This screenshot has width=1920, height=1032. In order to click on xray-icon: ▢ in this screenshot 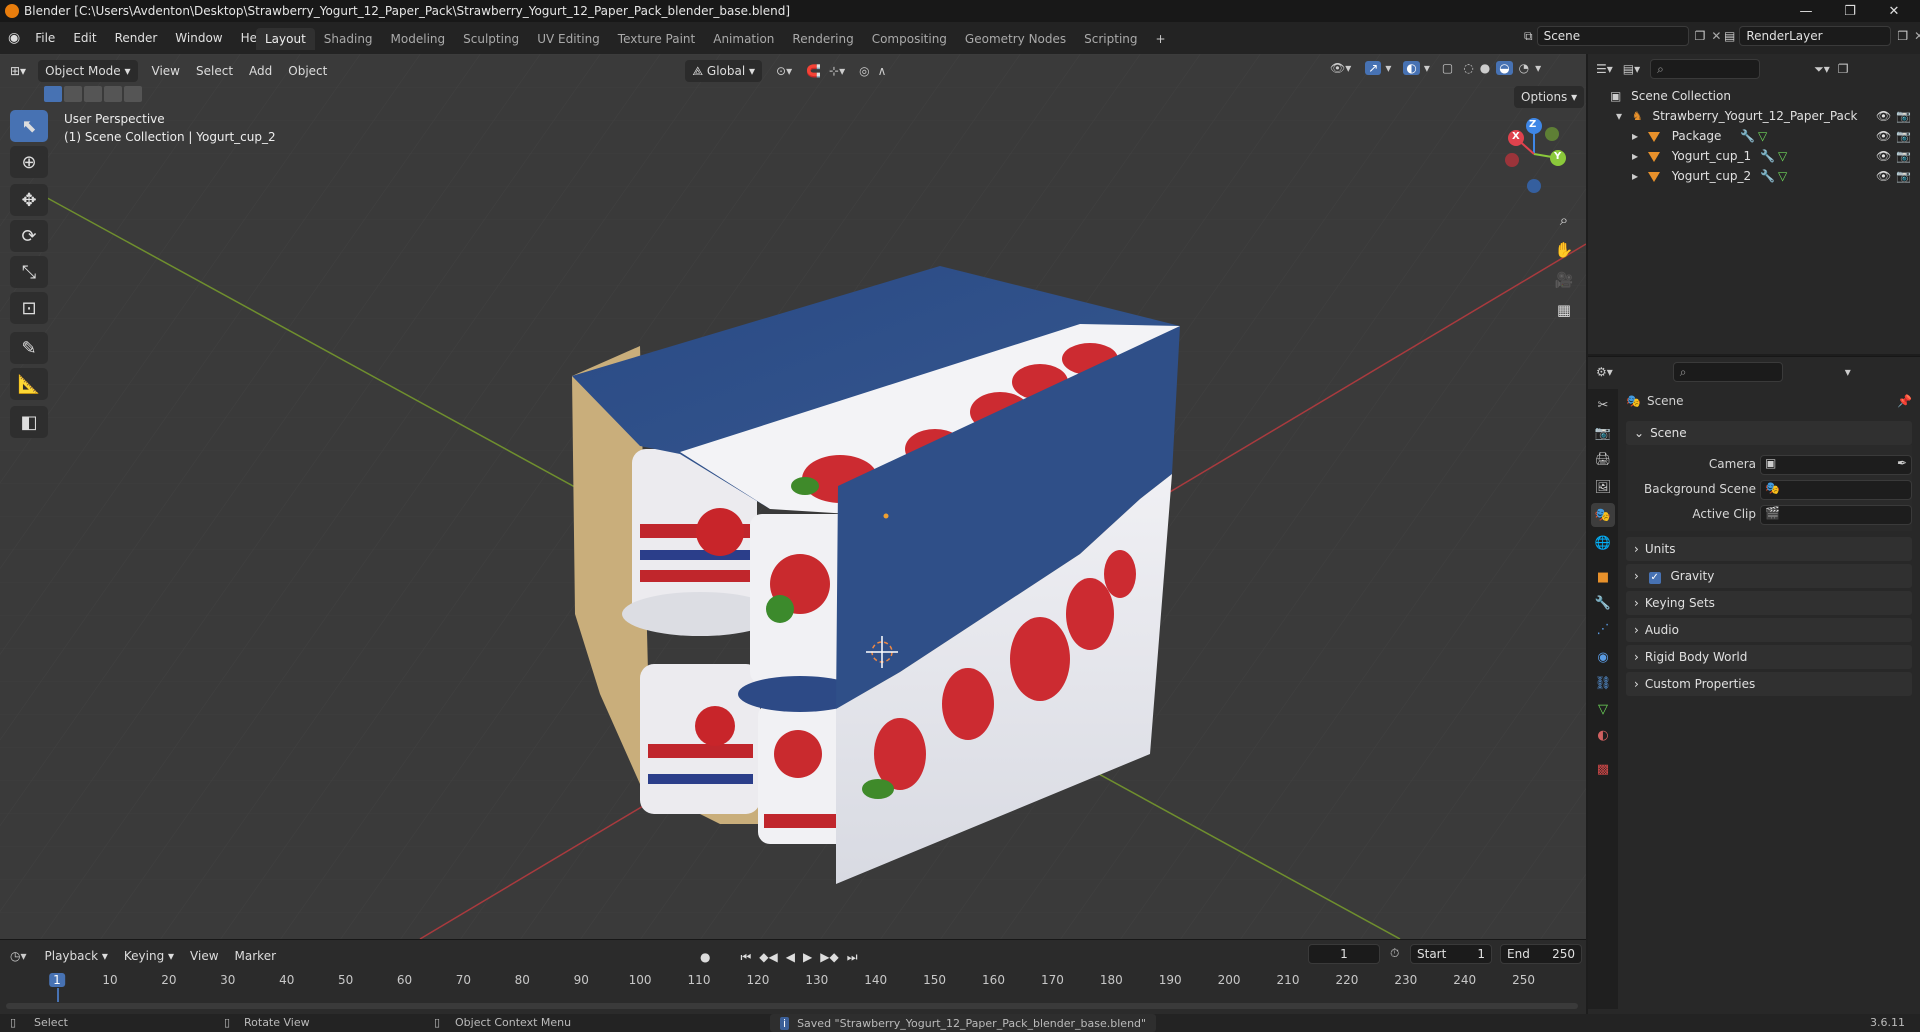, I will do `click(1447, 68)`.